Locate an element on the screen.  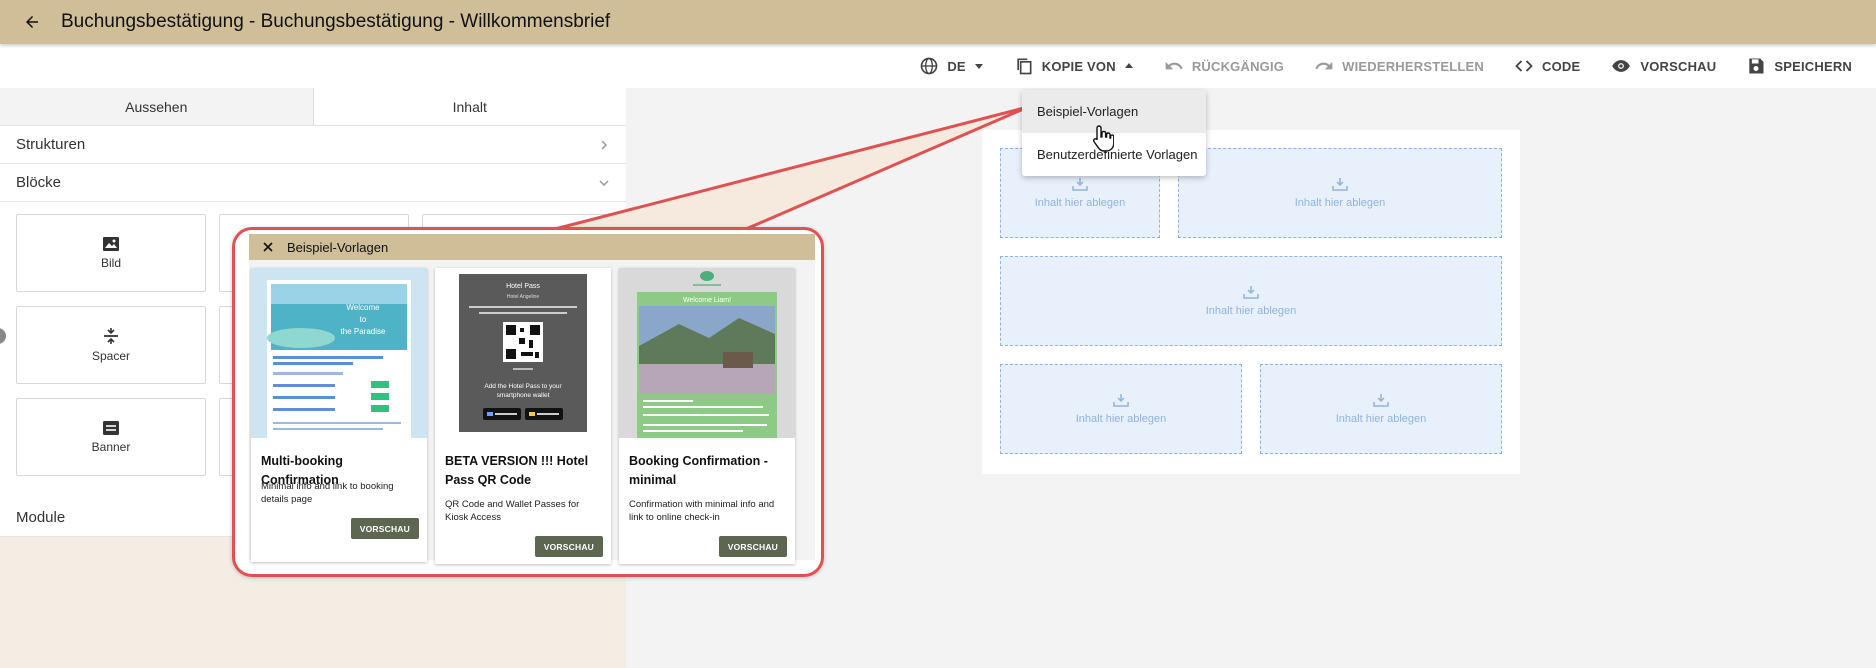
block-banner: Banner is located at coordinates (111, 437).